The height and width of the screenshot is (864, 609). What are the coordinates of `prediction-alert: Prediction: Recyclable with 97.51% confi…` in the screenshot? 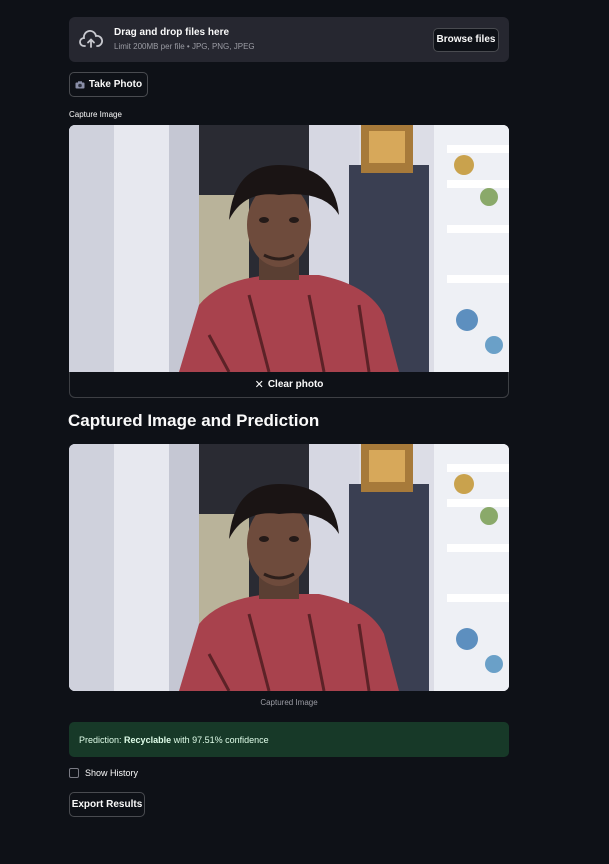 It's located at (289, 739).